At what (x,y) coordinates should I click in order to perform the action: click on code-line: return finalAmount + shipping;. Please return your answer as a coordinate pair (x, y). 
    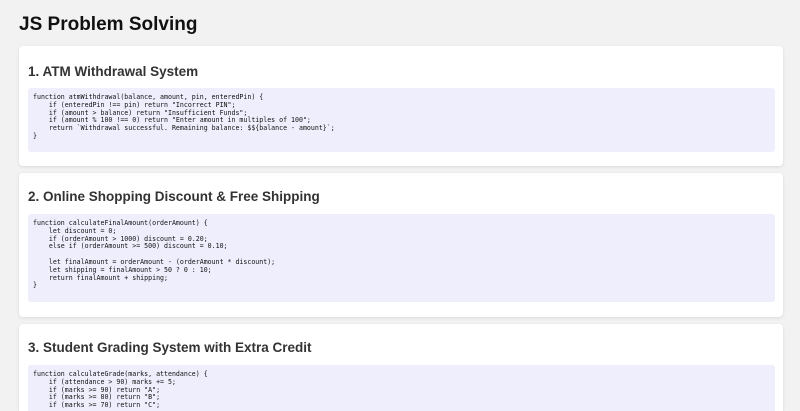
    Looking at the image, I should click on (100, 277).